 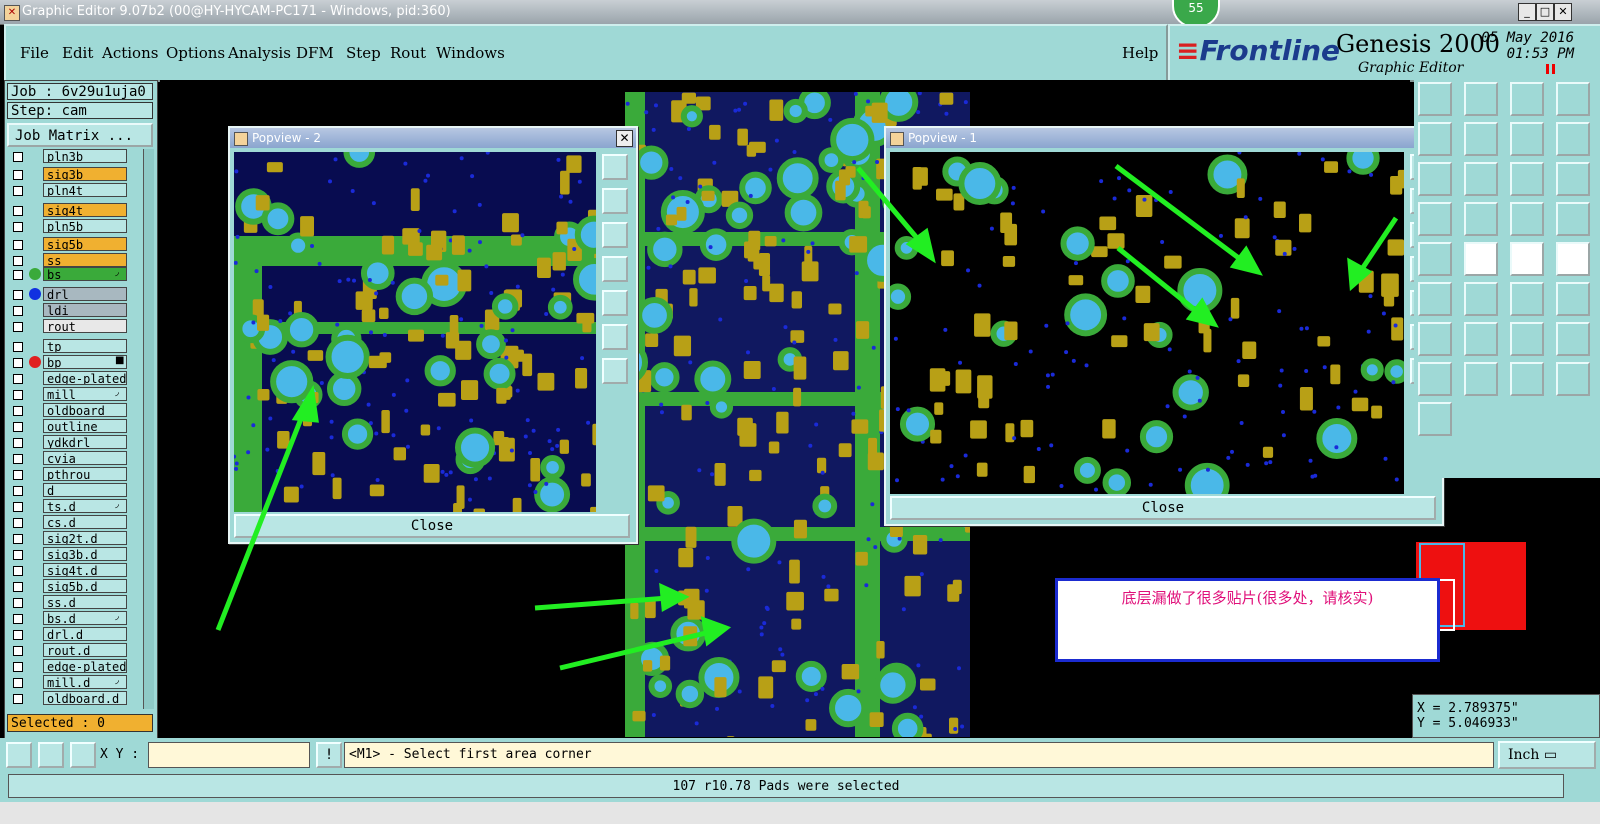 What do you see at coordinates (1435, 179) in the screenshot?
I see `move-icon` at bounding box center [1435, 179].